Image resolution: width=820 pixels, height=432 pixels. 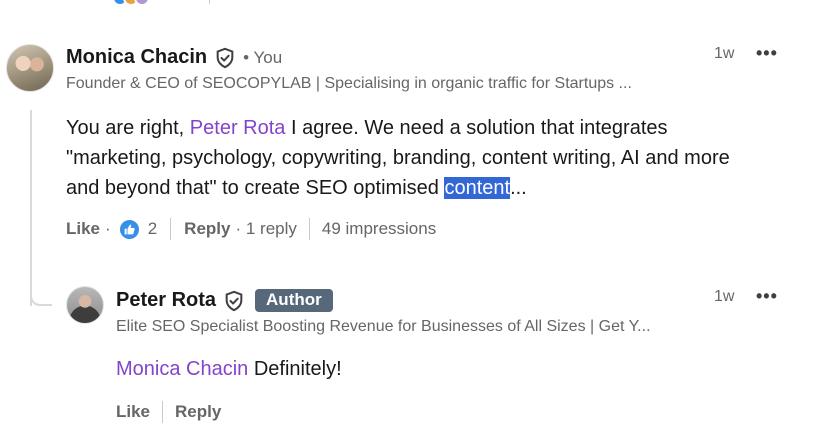 What do you see at coordinates (166, 300) in the screenshot?
I see `author-name: Peter Rota` at bounding box center [166, 300].